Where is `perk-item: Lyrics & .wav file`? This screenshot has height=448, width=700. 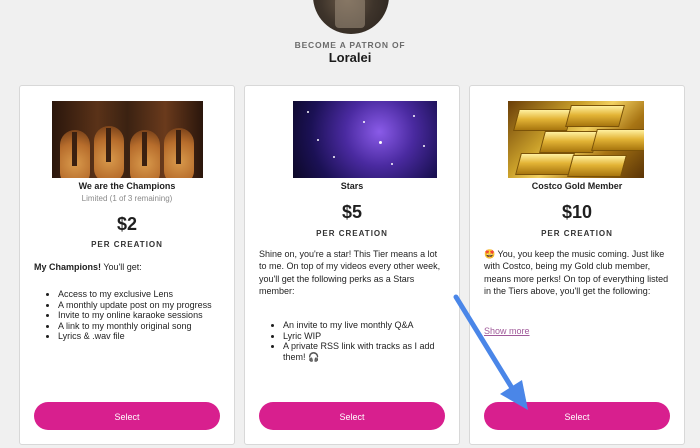
perk-item: Lyrics & .wav file is located at coordinates (140, 336).